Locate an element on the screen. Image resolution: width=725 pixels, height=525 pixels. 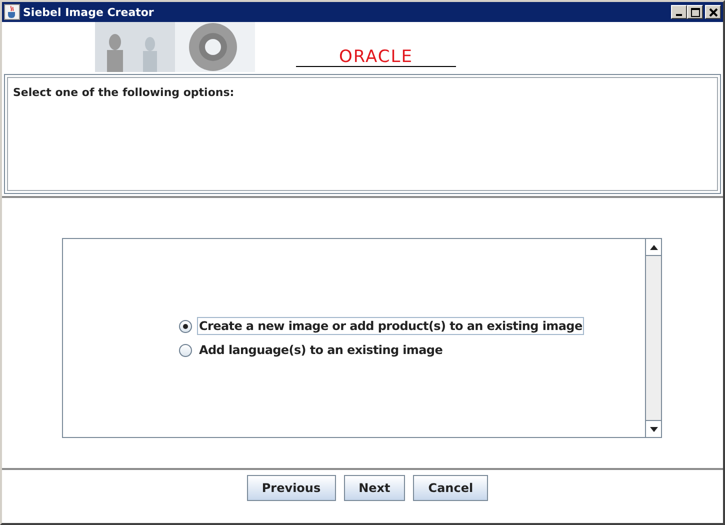
close-button is located at coordinates (713, 12).